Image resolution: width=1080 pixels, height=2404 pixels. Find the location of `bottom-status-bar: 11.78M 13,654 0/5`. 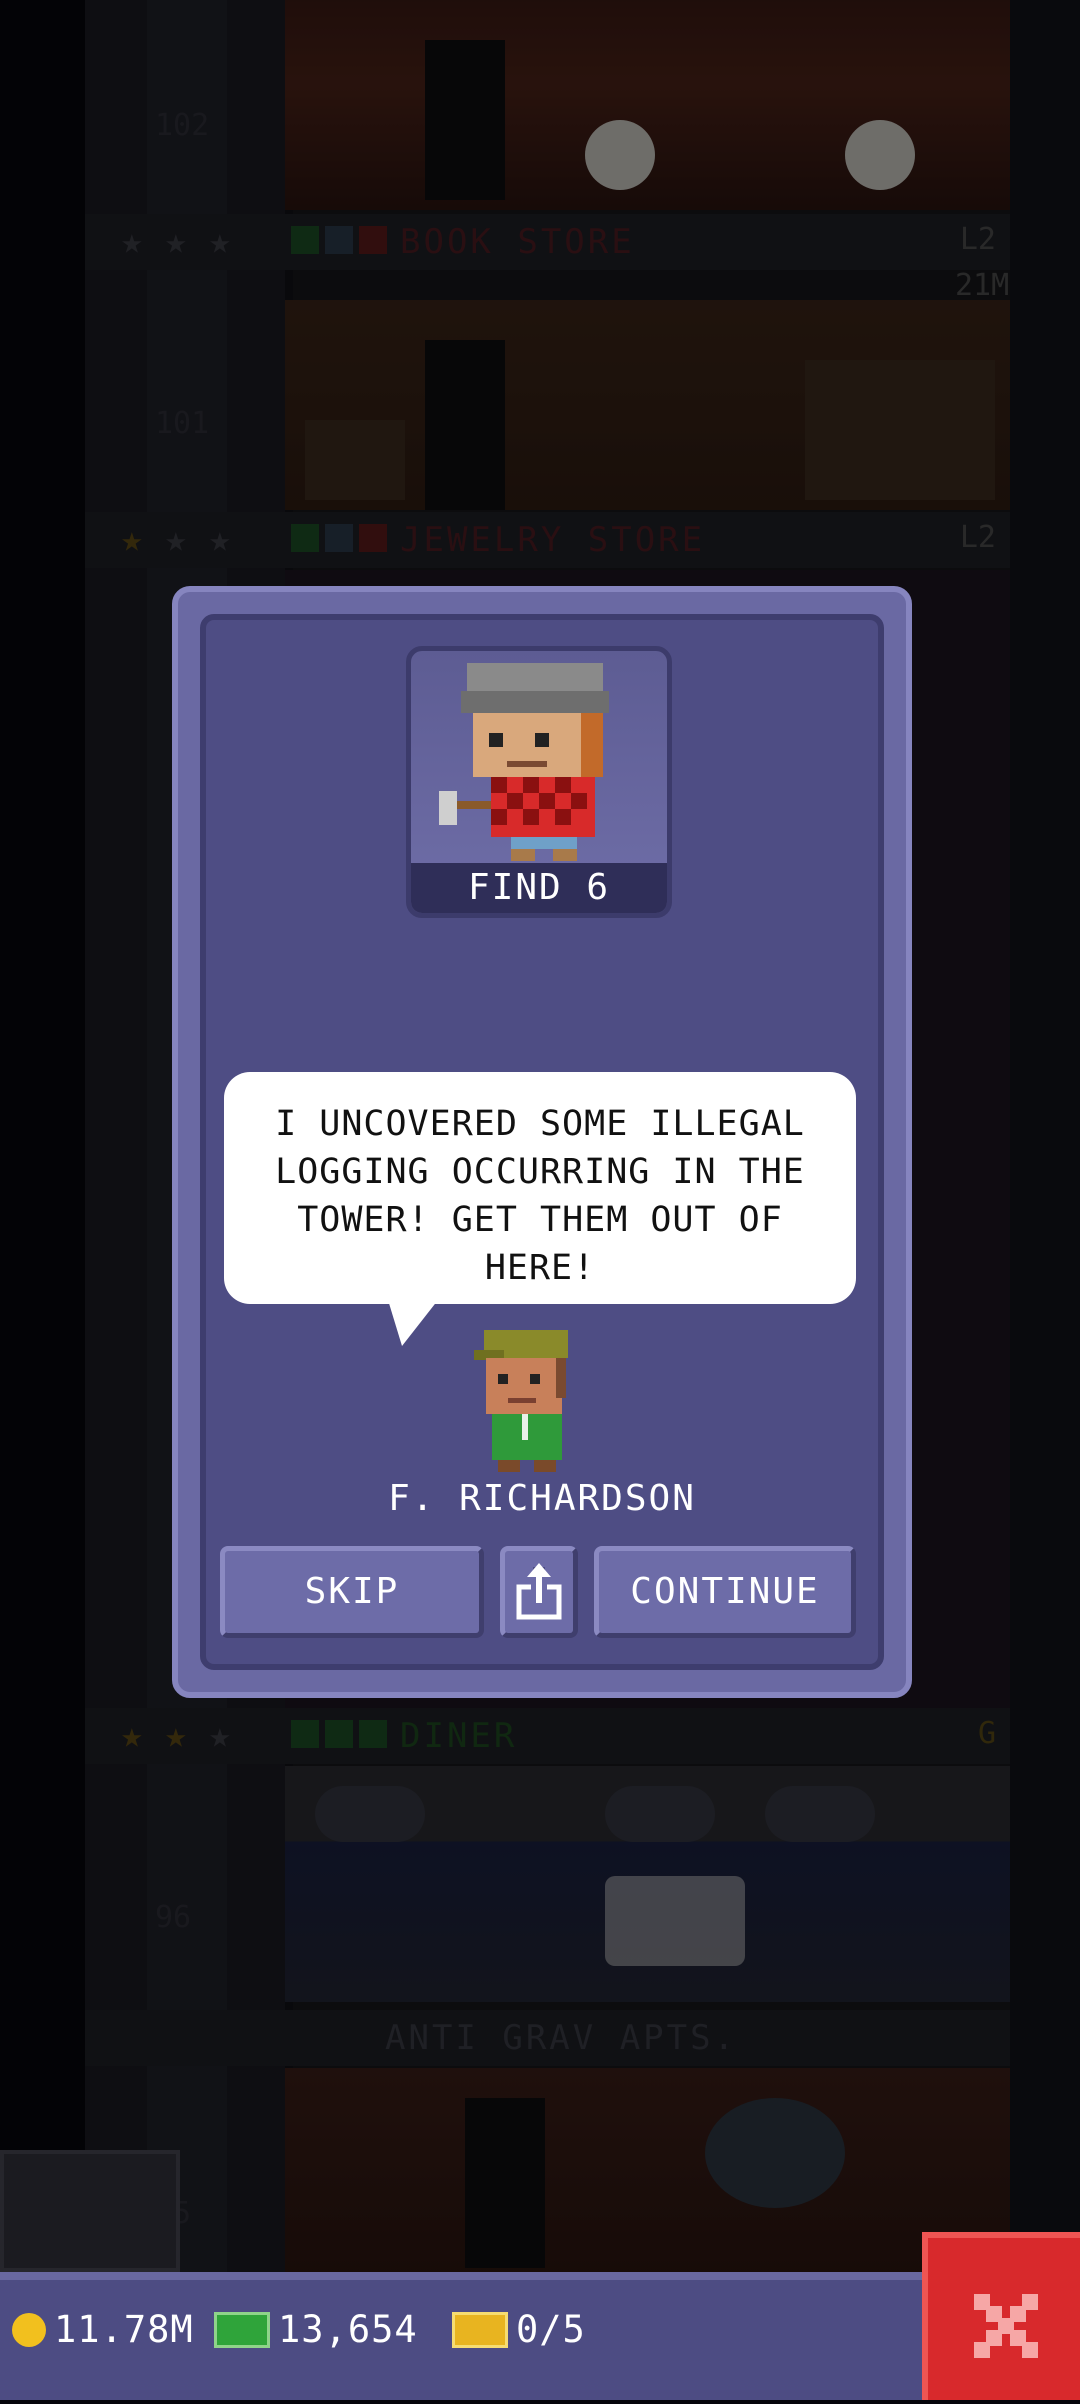

bottom-status-bar: 11.78M 13,654 0/5 is located at coordinates (461, 2336).